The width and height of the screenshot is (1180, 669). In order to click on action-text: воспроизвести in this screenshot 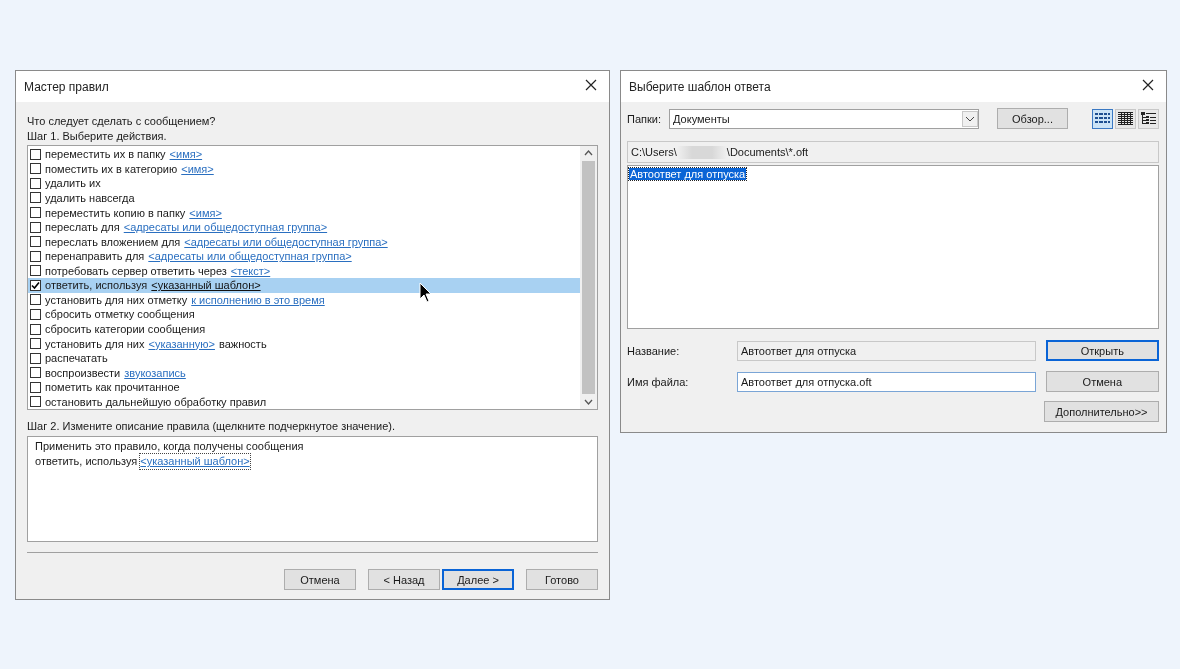, I will do `click(83, 372)`.